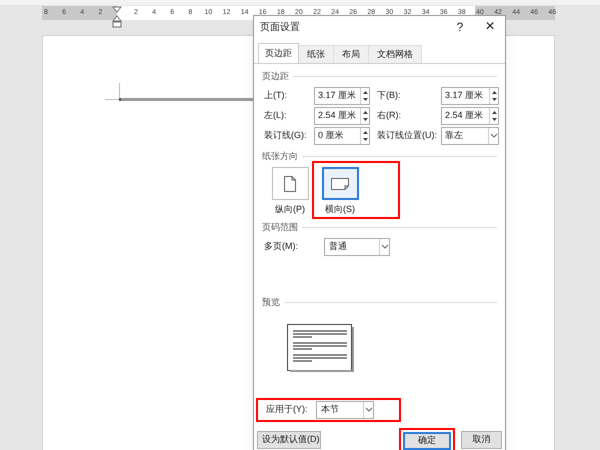  What do you see at coordinates (280, 156) in the screenshot?
I see `section-heading: 纸张方向` at bounding box center [280, 156].